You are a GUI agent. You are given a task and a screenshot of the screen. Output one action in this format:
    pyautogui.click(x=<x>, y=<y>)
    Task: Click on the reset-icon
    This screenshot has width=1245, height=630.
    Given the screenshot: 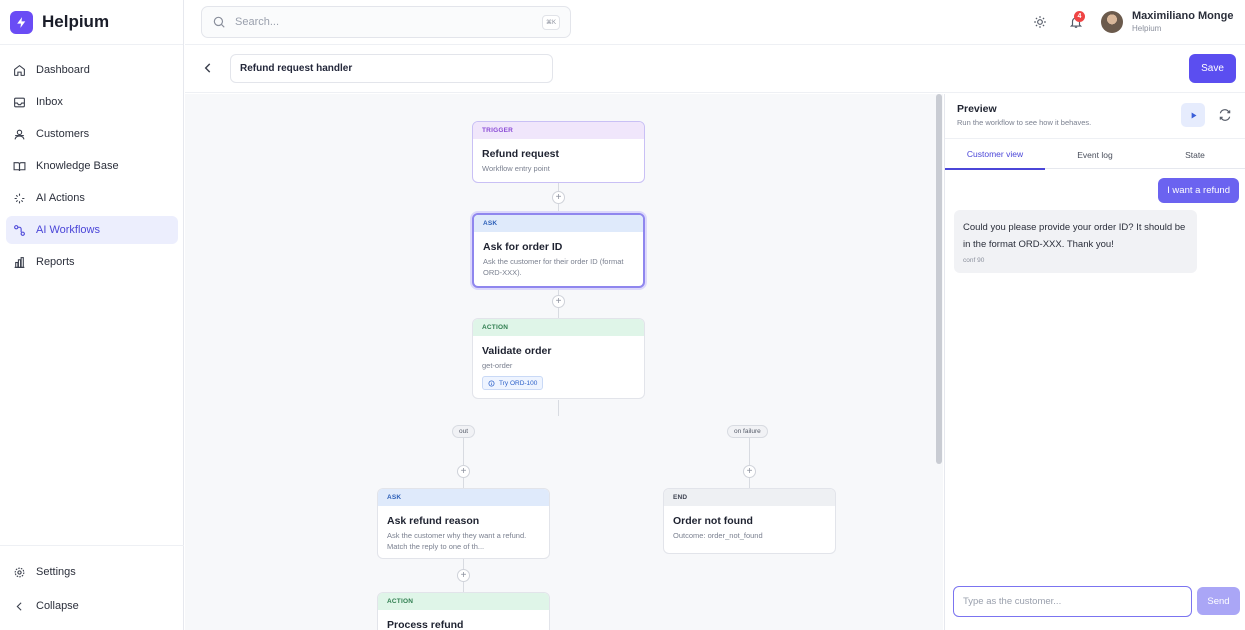 What is the action you would take?
    pyautogui.click(x=1225, y=115)
    